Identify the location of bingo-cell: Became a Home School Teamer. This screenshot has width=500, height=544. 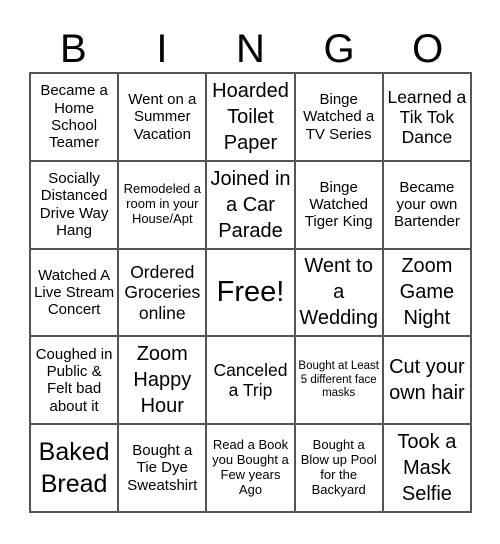
(74, 117).